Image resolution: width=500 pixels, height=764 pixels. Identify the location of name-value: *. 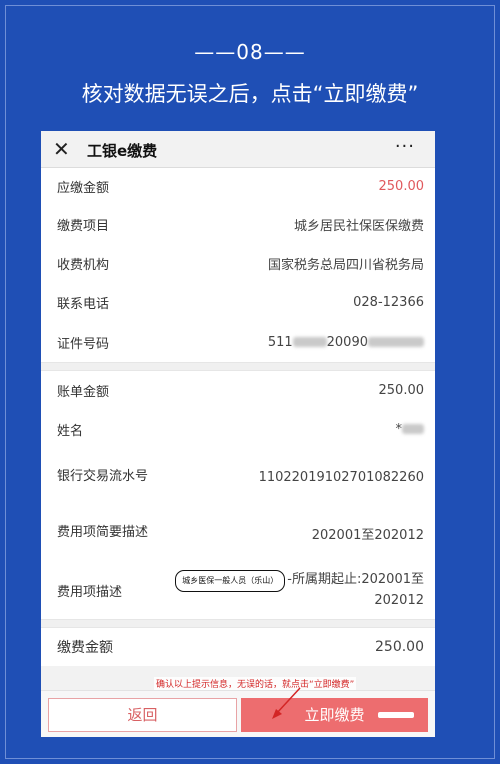
(410, 429).